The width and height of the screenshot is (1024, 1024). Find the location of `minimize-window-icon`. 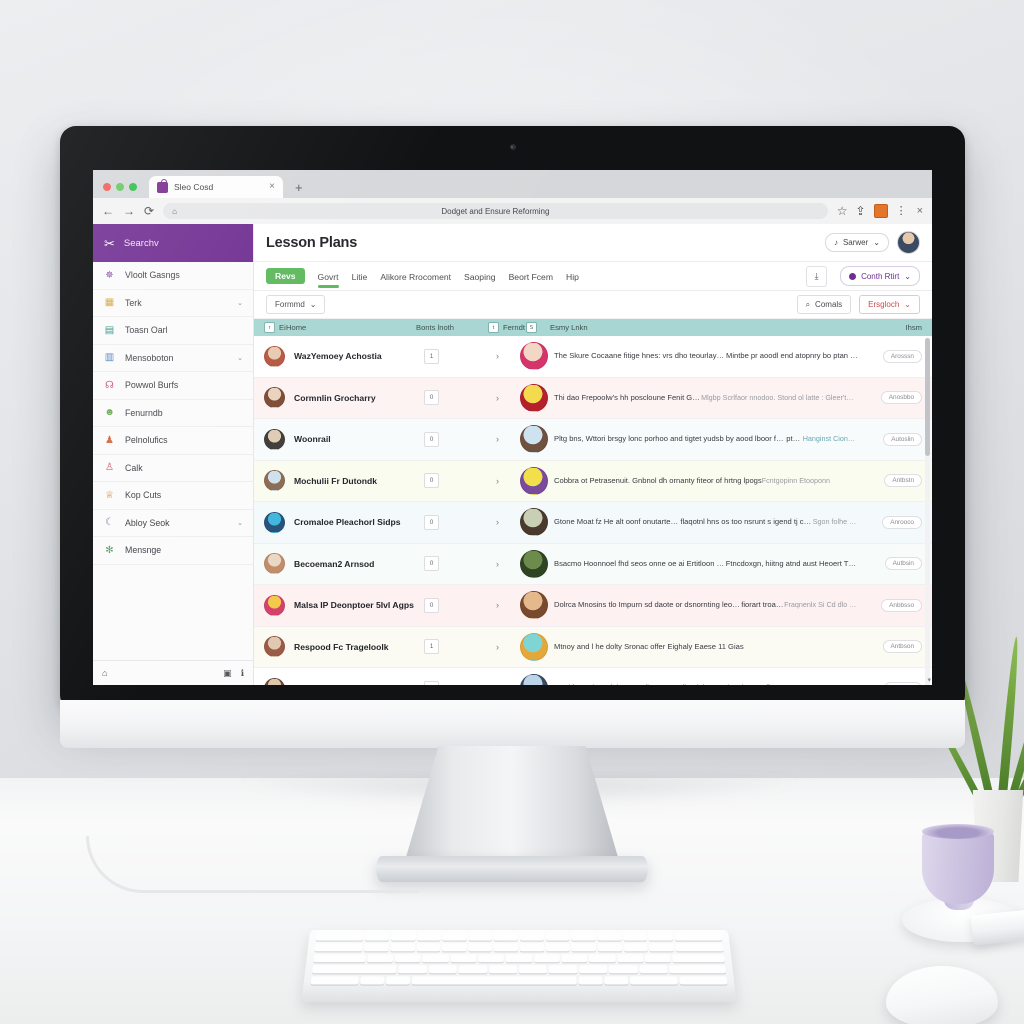

minimize-window-icon is located at coordinates (120, 187).